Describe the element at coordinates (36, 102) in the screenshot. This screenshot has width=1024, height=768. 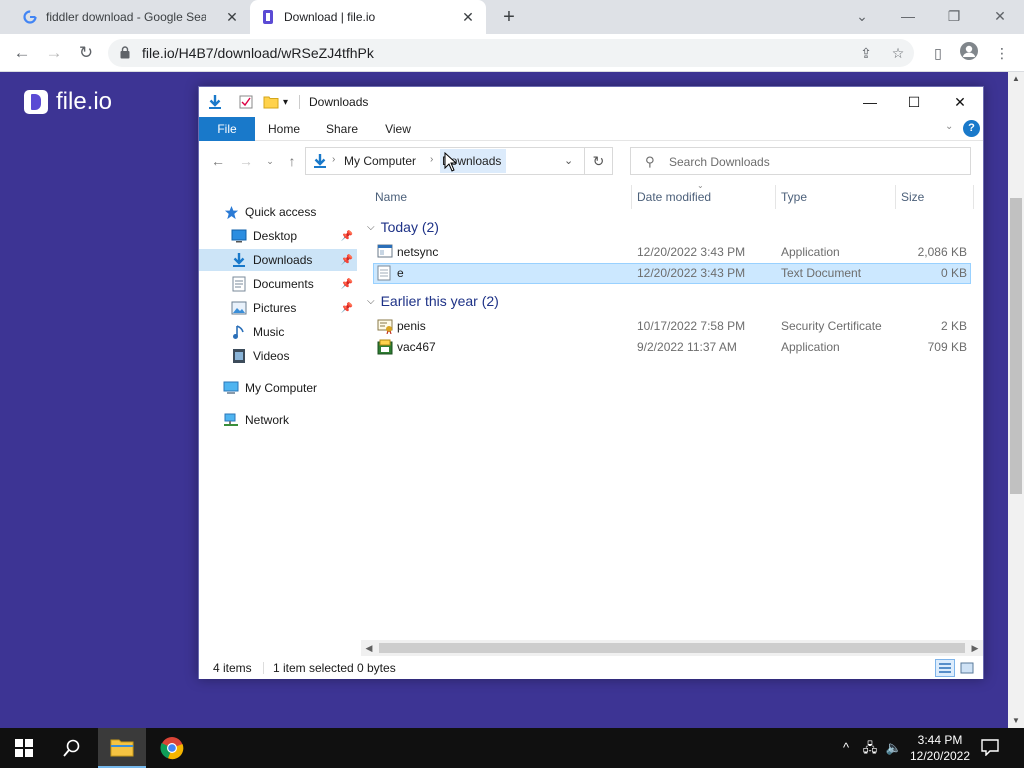
I see `fileio-logo-icon` at that location.